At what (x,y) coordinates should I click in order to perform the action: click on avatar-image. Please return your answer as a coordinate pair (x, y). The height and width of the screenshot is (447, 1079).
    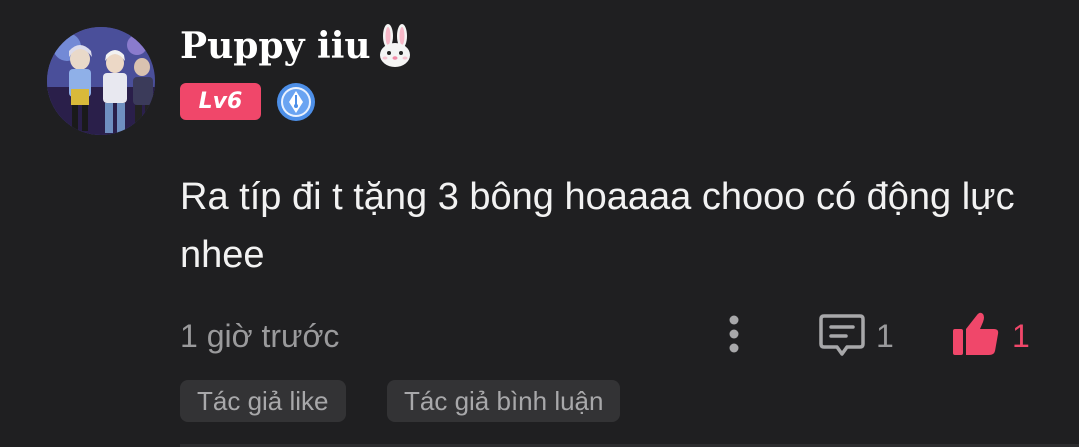
    Looking at the image, I should click on (101, 81).